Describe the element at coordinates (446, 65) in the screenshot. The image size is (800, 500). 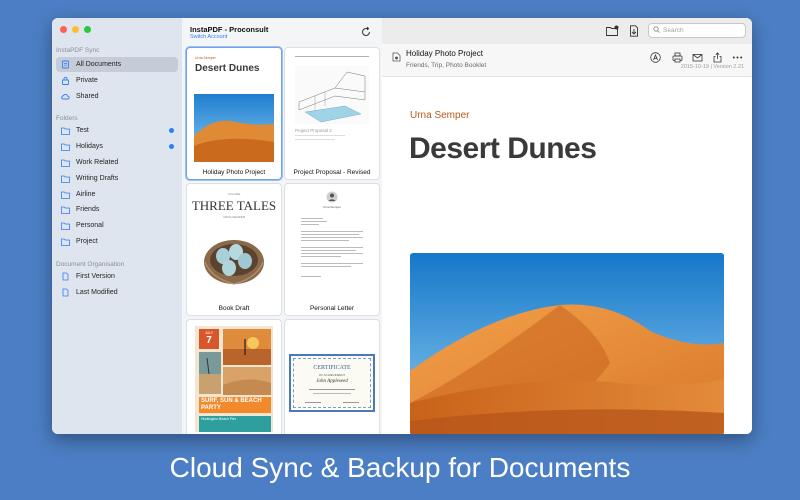
I see `document-tags: Friends, Trip, Photo Booklet` at that location.